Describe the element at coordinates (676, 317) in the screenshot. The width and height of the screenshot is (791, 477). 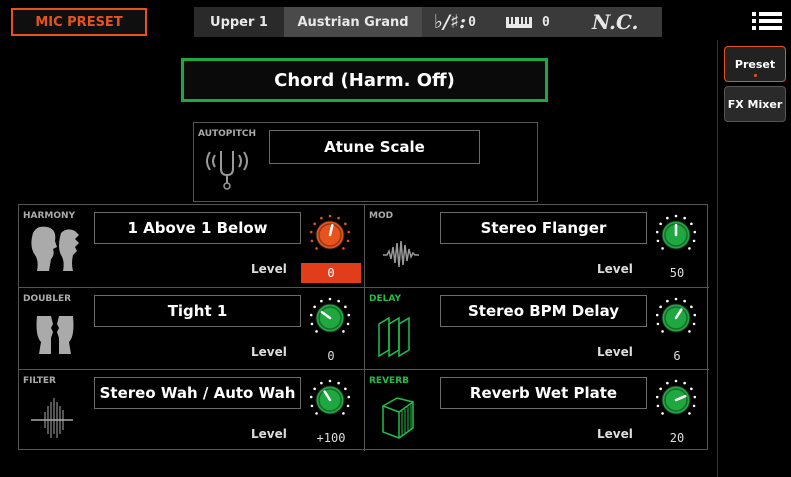
I see `delay-level-knob` at that location.